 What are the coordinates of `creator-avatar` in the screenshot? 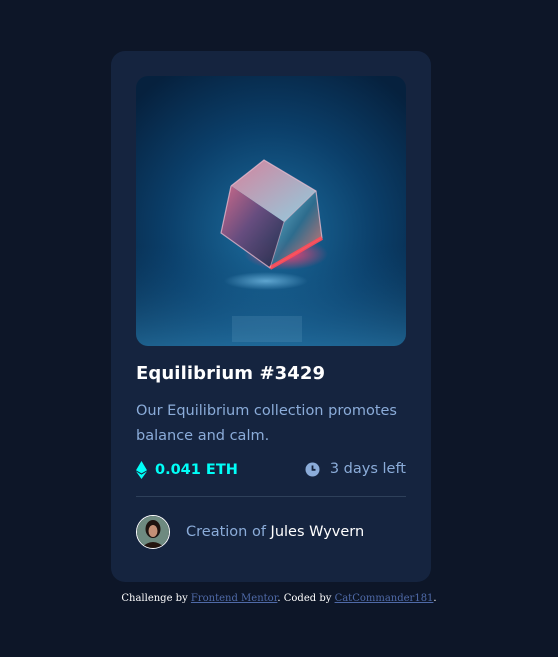 It's located at (153, 532).